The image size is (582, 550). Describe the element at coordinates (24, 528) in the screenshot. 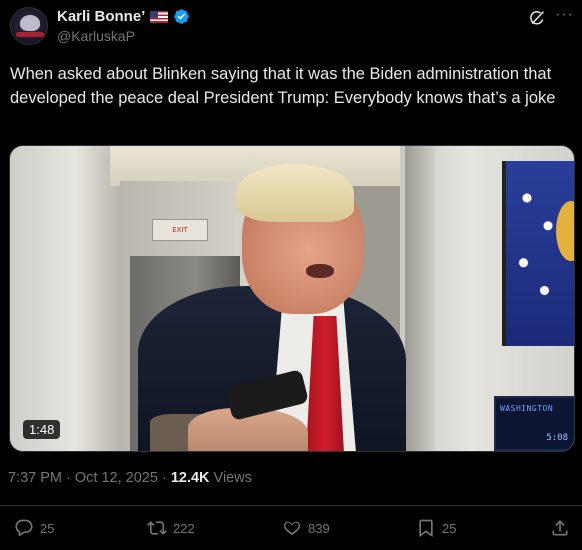

I see `reply-icon` at that location.